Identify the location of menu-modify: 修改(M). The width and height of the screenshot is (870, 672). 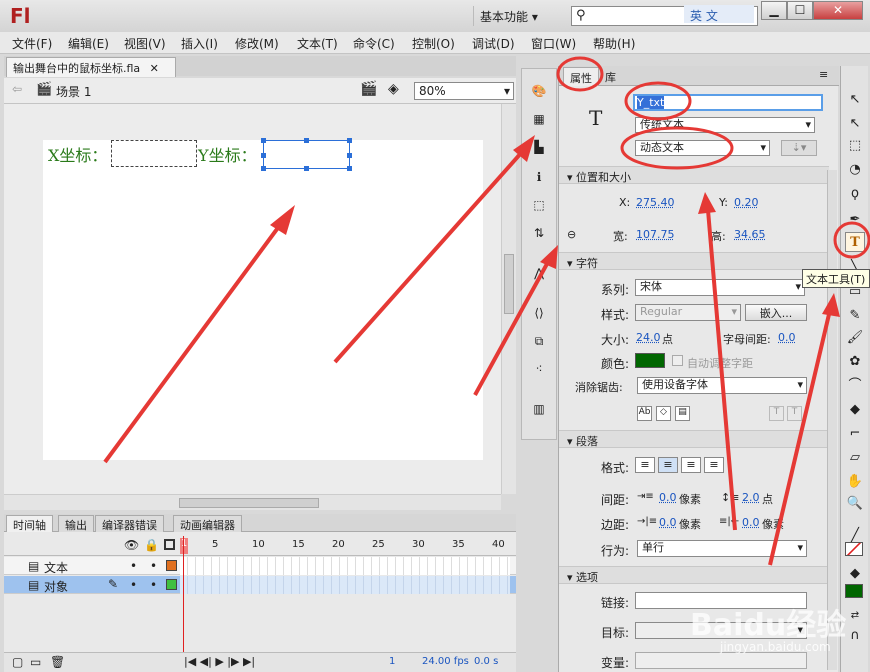
(257, 43).